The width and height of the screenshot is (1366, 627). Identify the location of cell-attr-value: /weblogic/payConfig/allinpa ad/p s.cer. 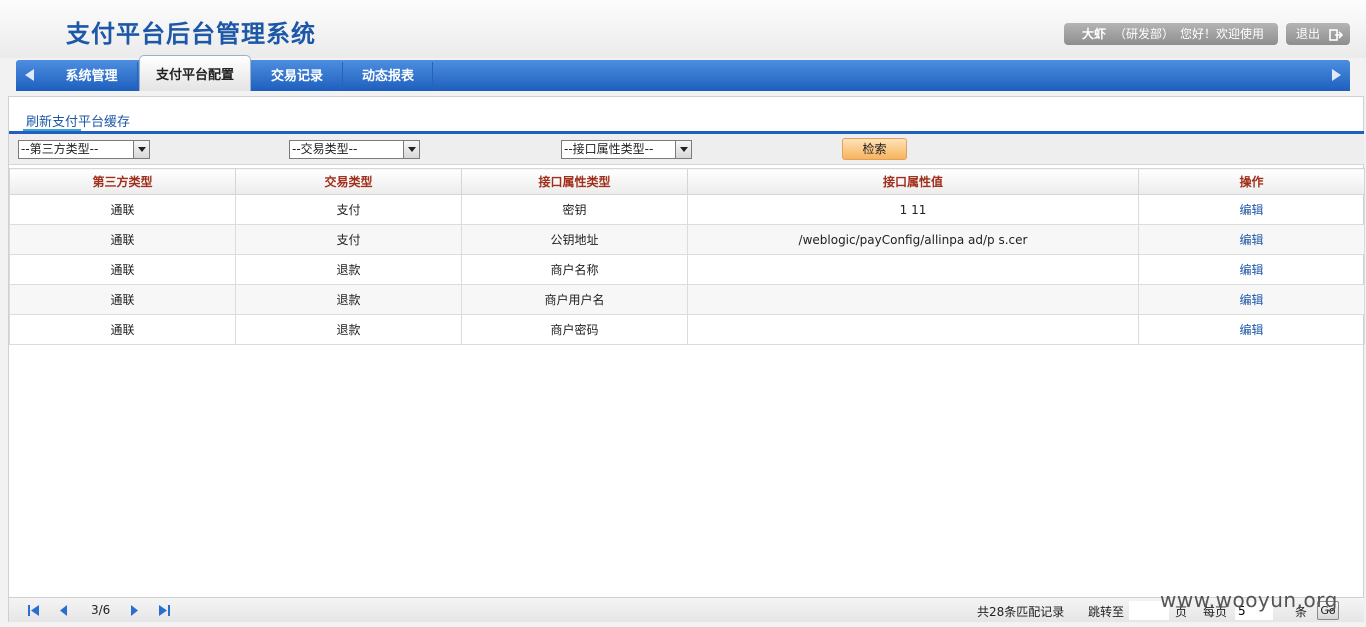
(913, 239).